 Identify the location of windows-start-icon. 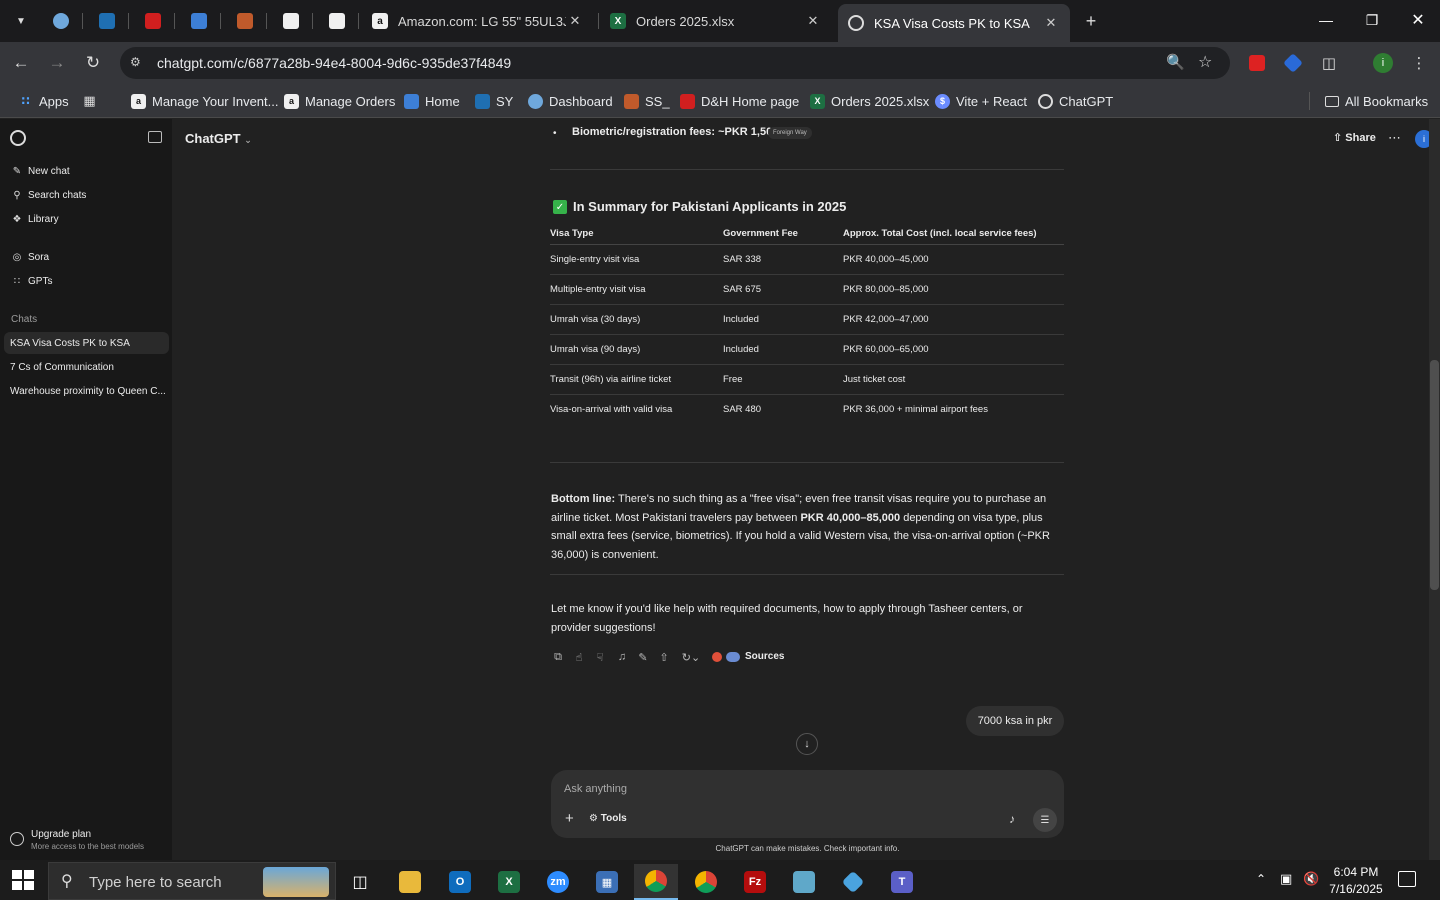
(23, 880).